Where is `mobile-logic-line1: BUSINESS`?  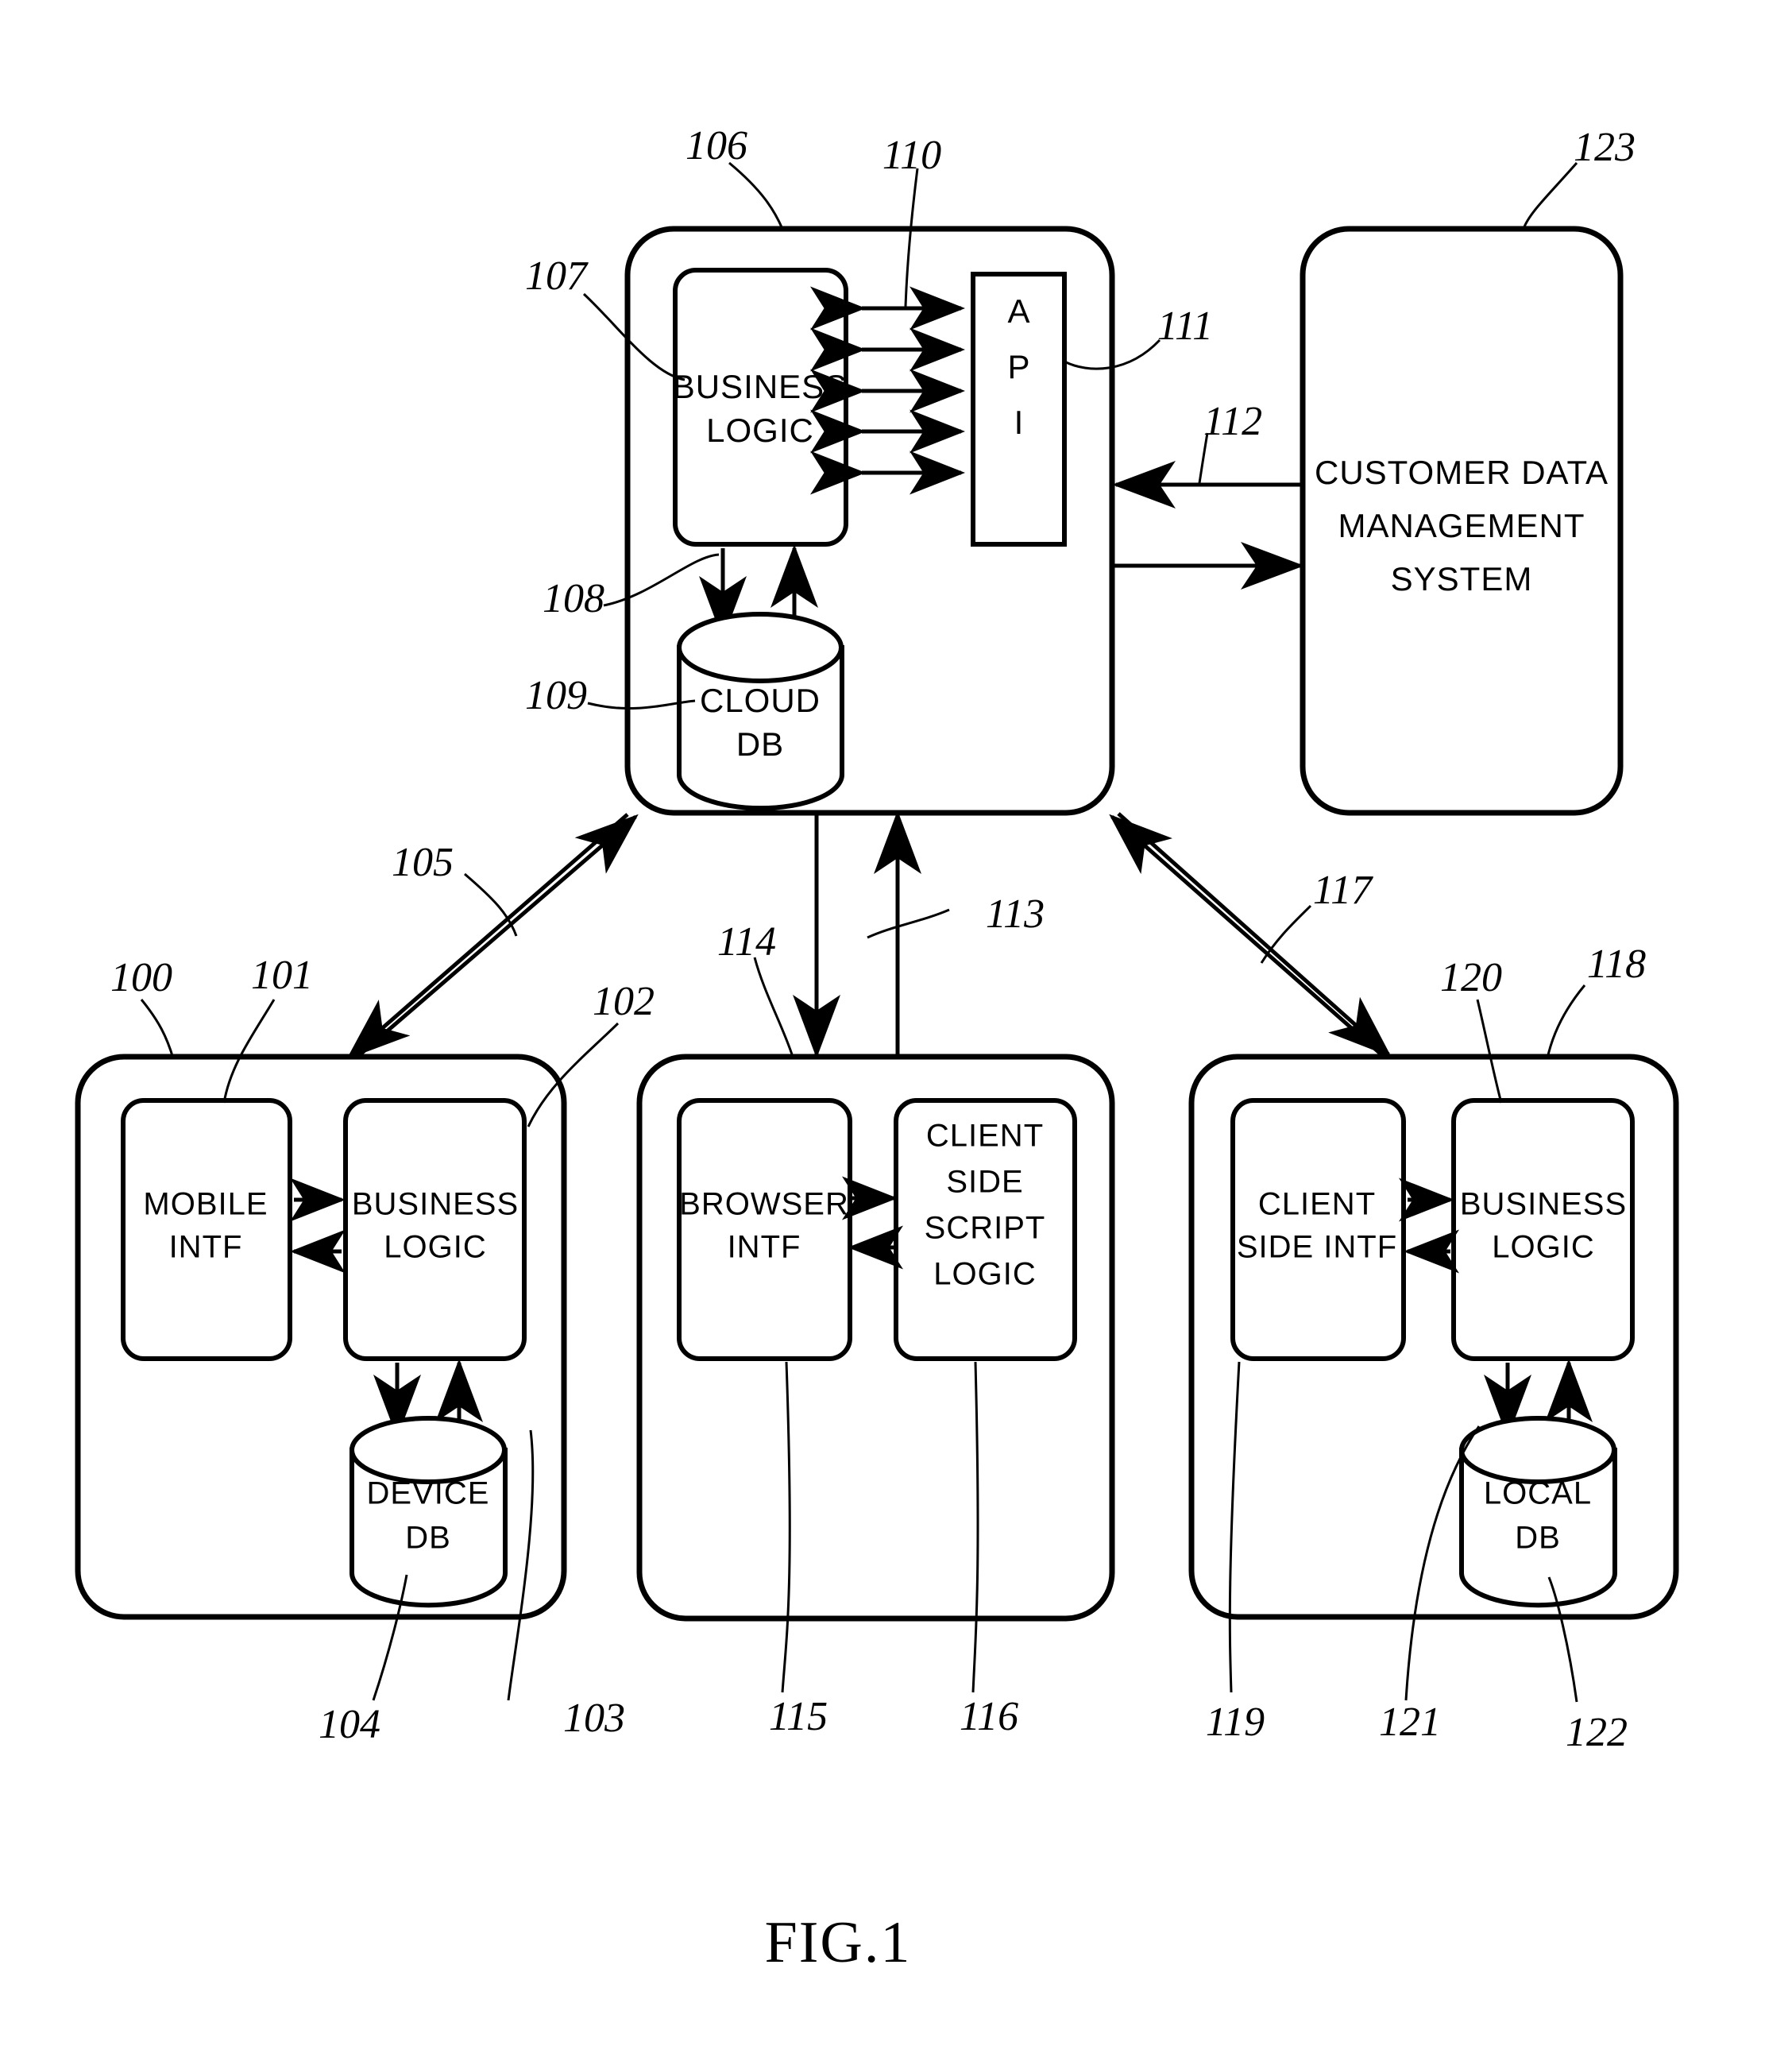
mobile-logic-line1: BUSINESS is located at coordinates (436, 1204).